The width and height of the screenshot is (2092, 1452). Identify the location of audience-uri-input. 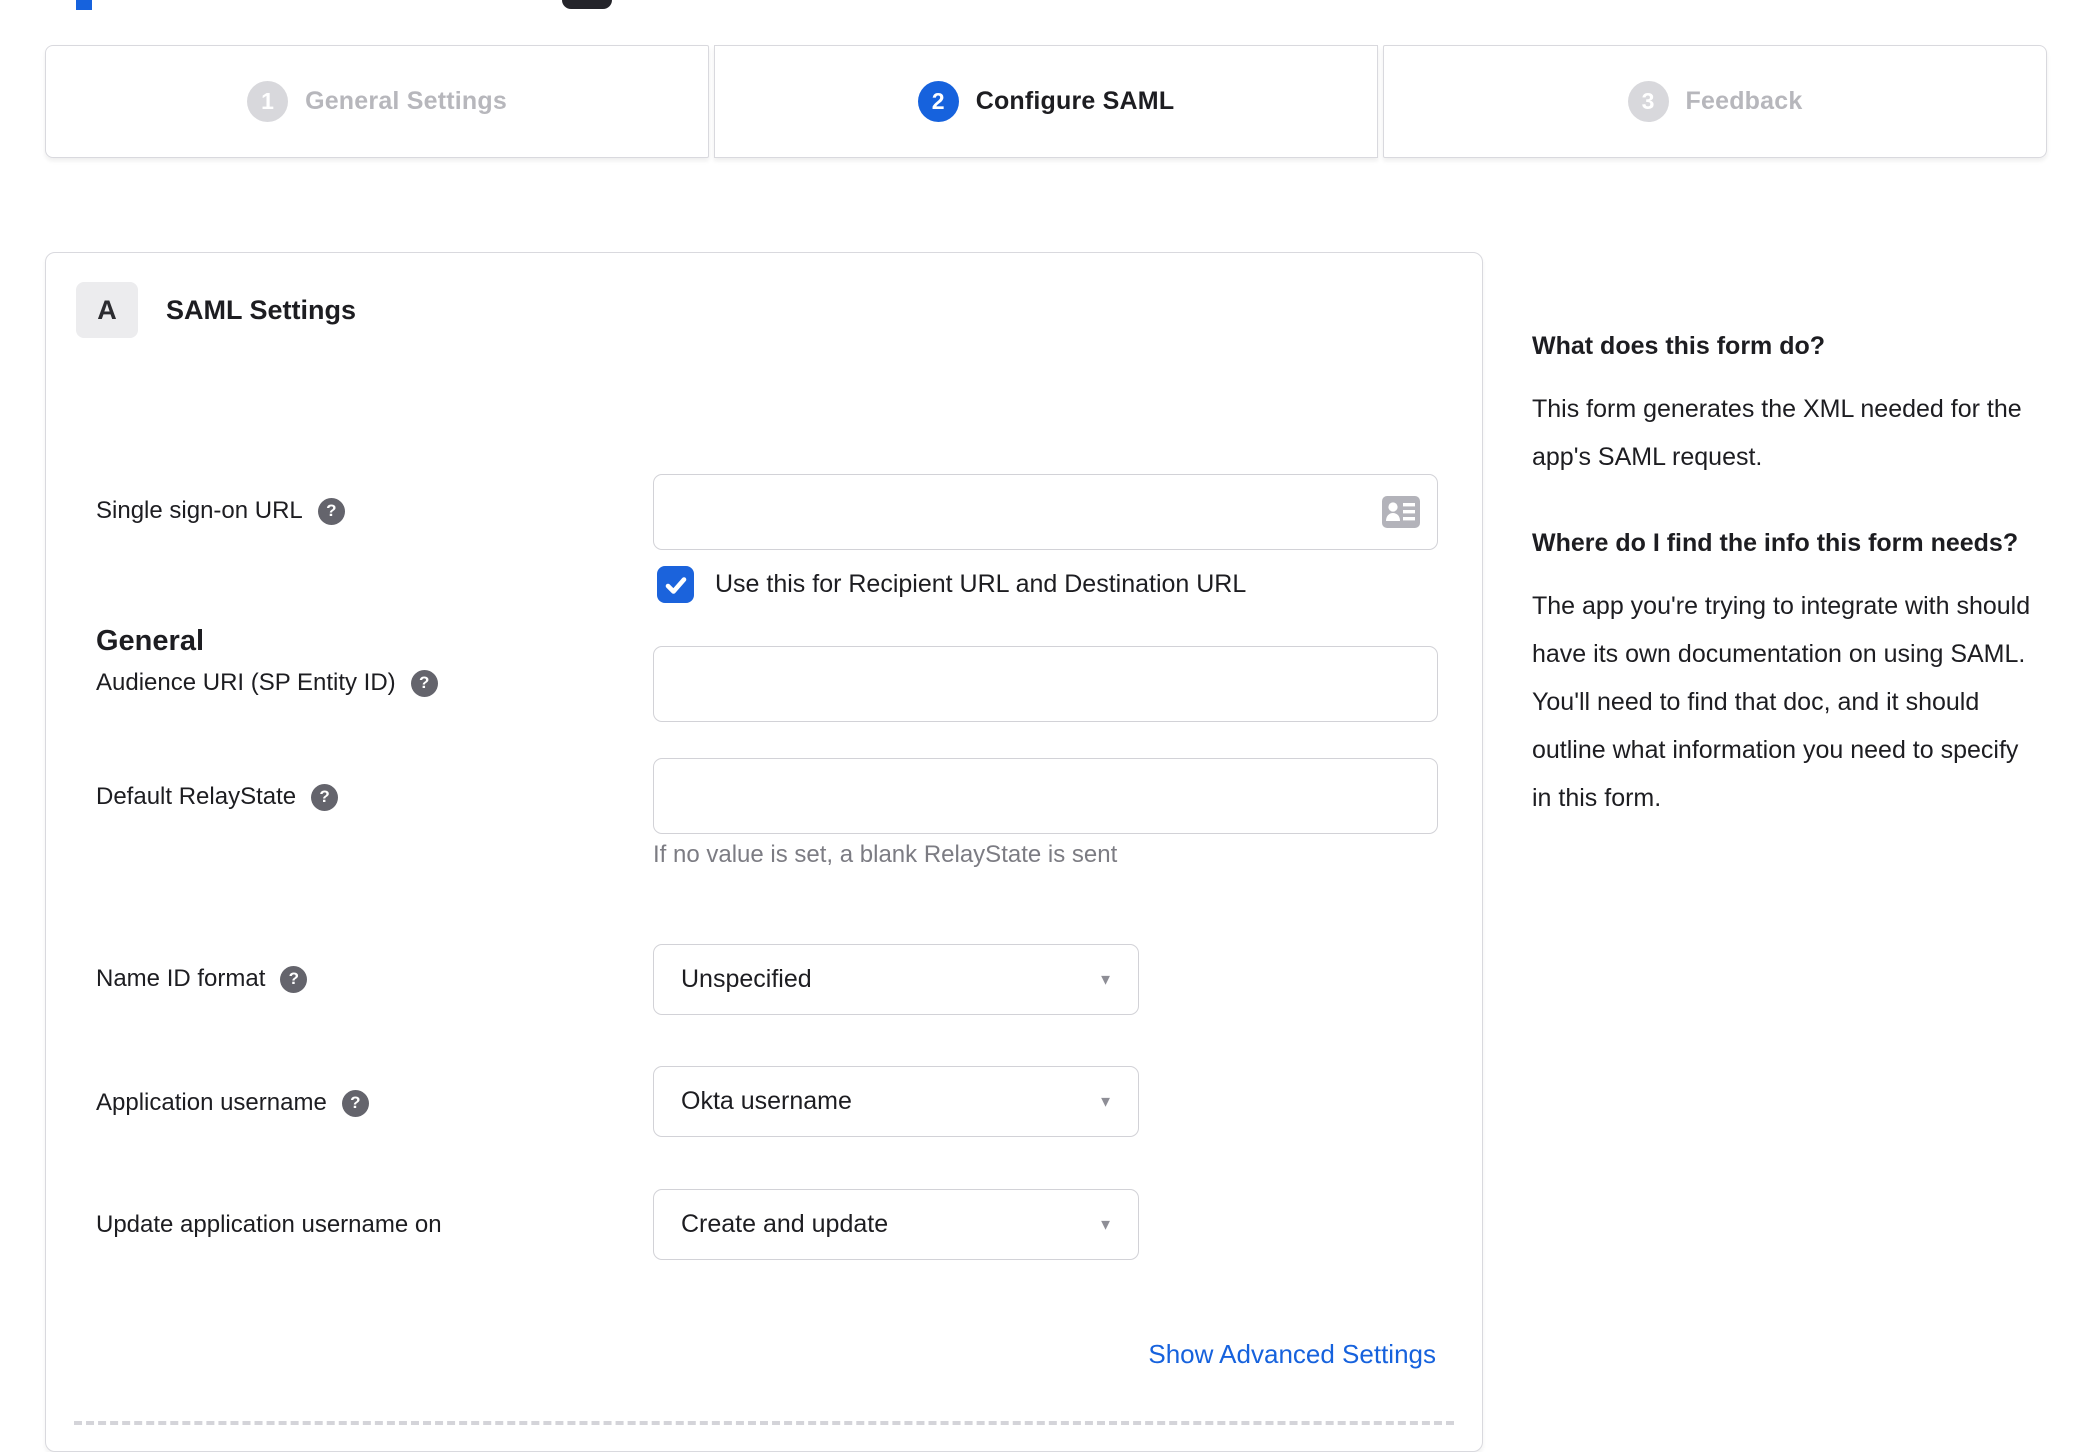
(1045, 684).